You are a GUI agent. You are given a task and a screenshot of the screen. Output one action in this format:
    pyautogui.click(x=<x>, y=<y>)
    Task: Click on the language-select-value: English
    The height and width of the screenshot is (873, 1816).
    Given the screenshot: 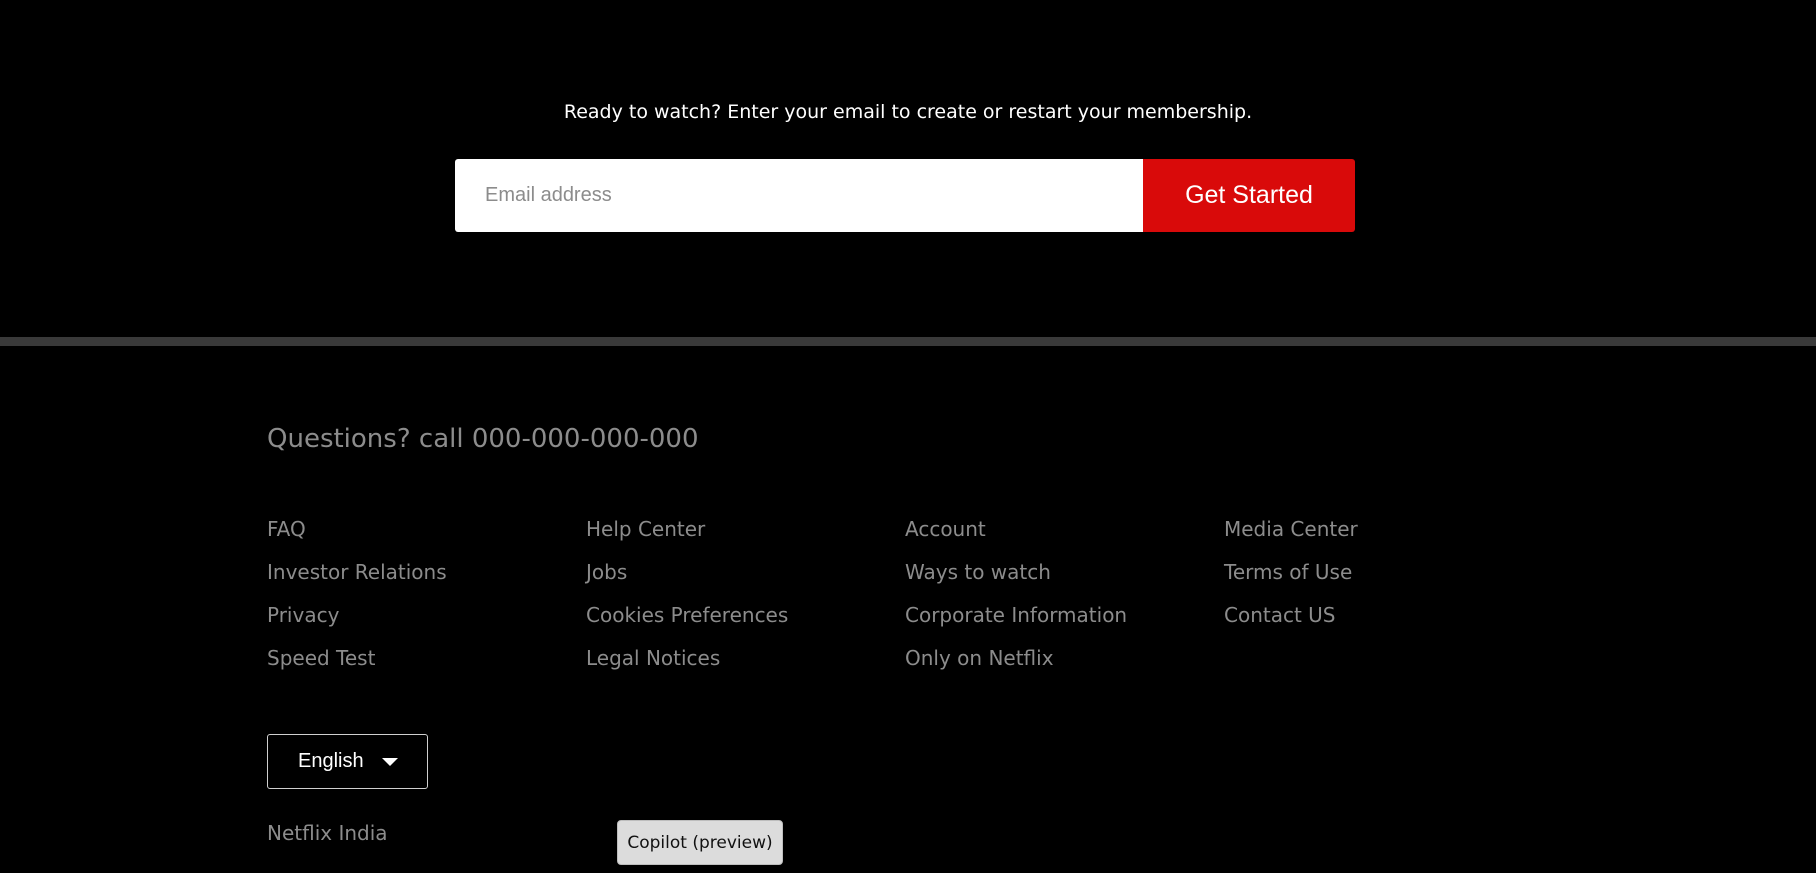 What is the action you would take?
    pyautogui.click(x=331, y=761)
    